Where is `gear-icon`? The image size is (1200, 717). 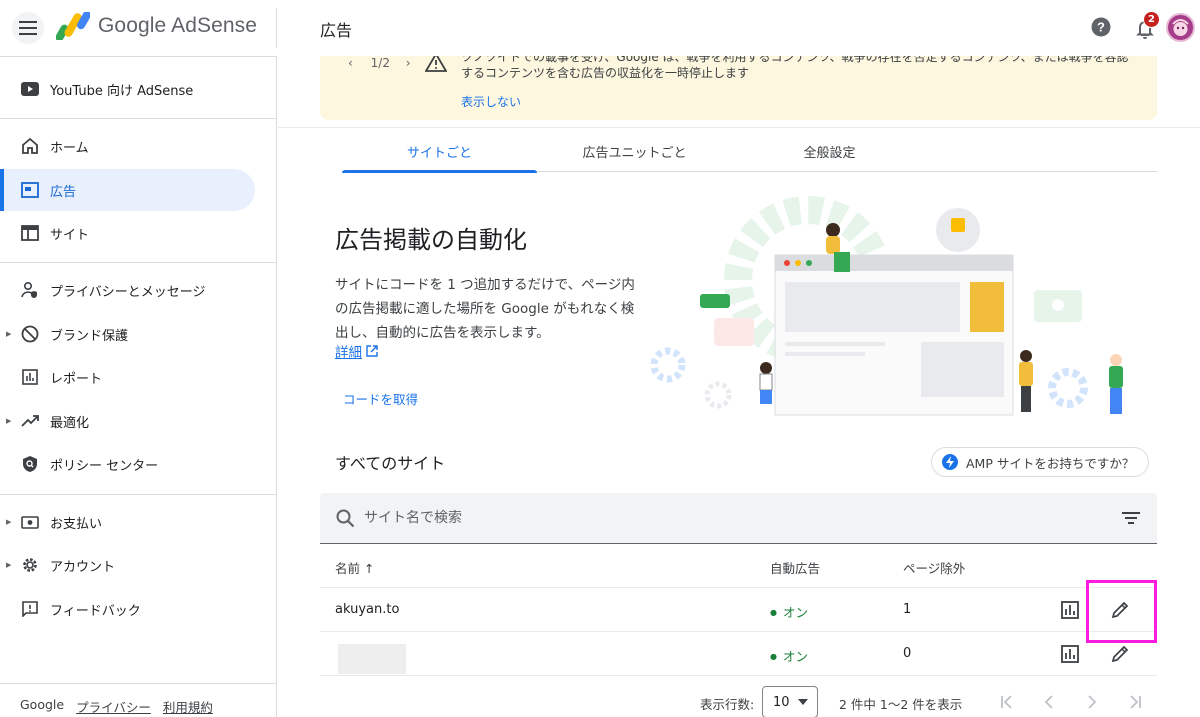 gear-icon is located at coordinates (30, 565).